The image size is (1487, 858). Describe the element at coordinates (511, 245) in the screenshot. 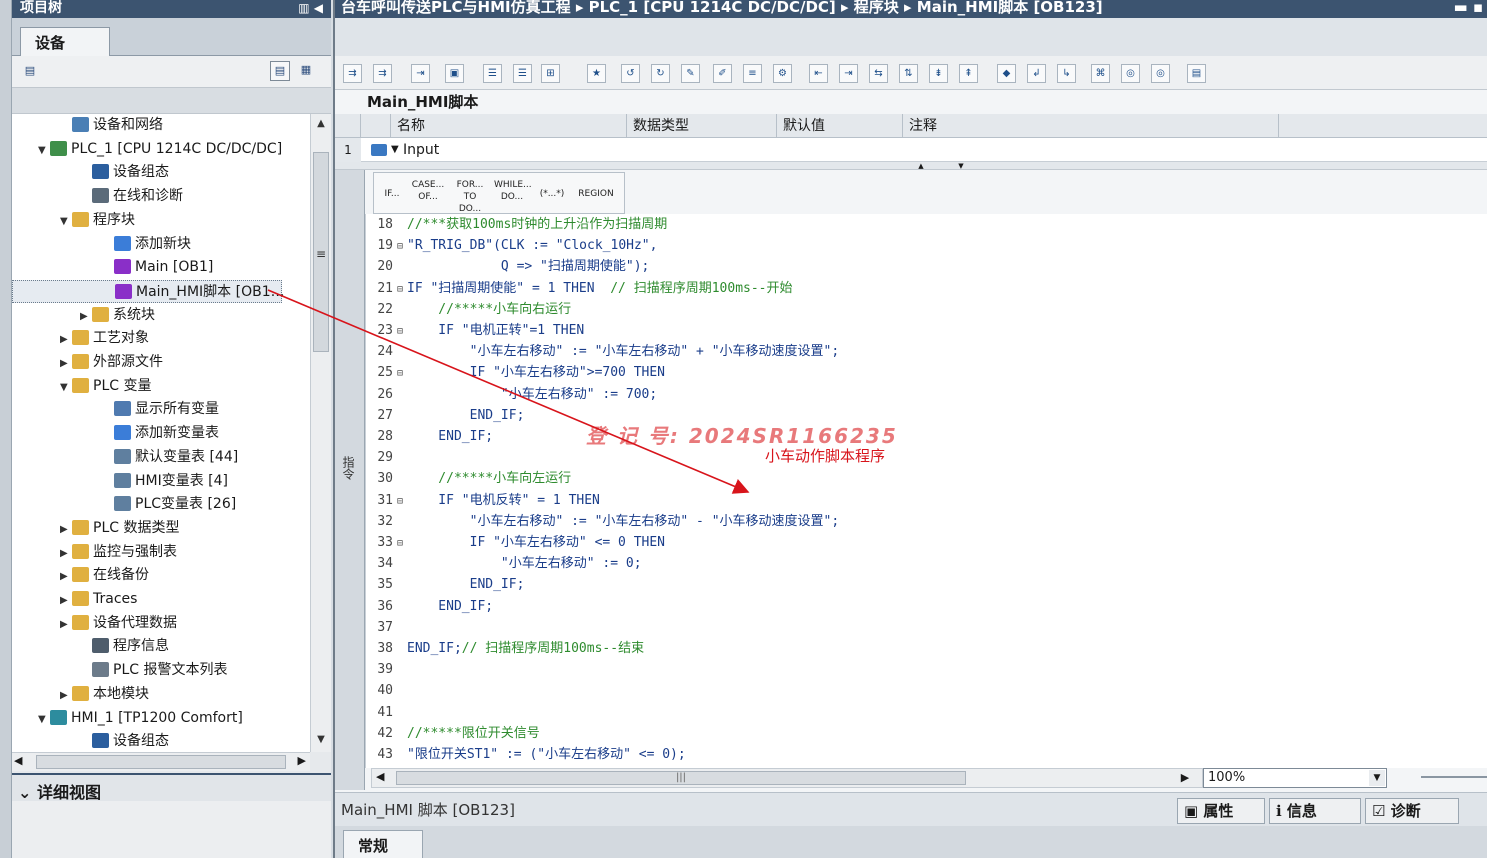

I see `code-line: 19 ⊟ "R_TRIG_DB"(CLK := "Clock_10Hz",` at that location.